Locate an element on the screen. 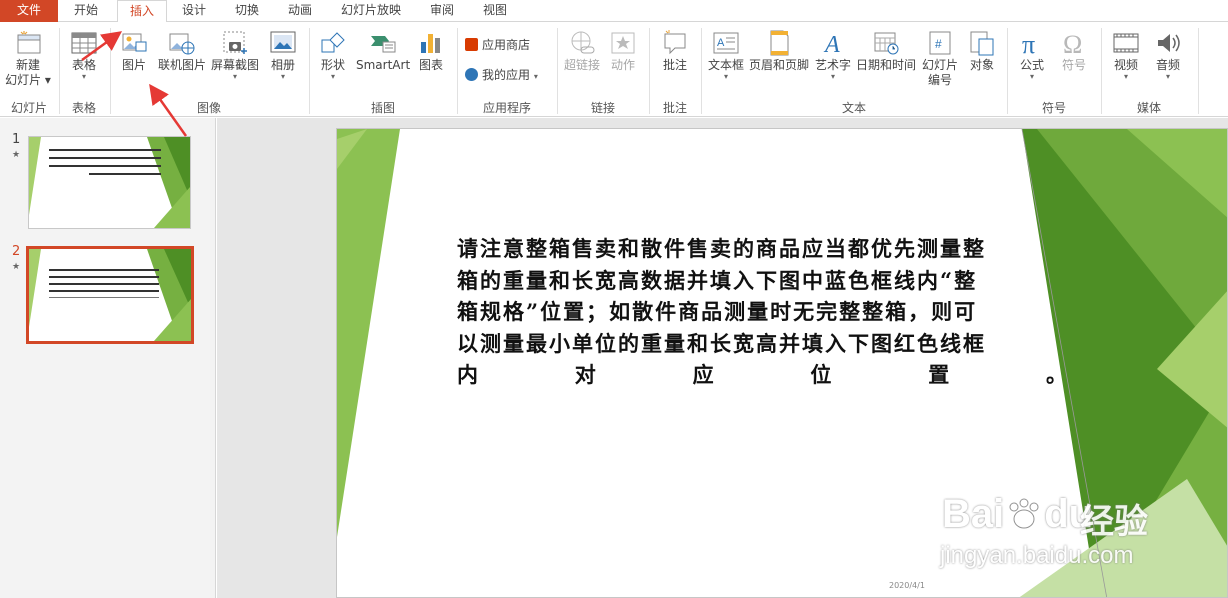 The image size is (1228, 598). watermark-brand: Bai du is located at coordinates (1018, 514).